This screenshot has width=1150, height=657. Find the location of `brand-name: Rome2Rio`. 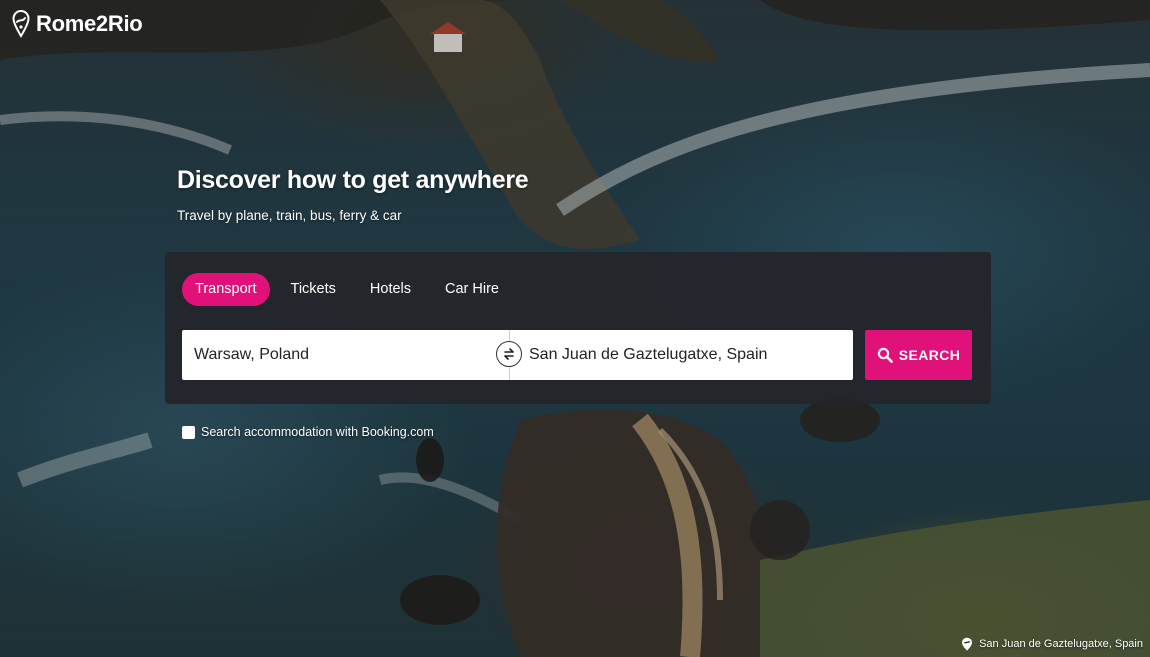

brand-name: Rome2Rio is located at coordinates (89, 23).